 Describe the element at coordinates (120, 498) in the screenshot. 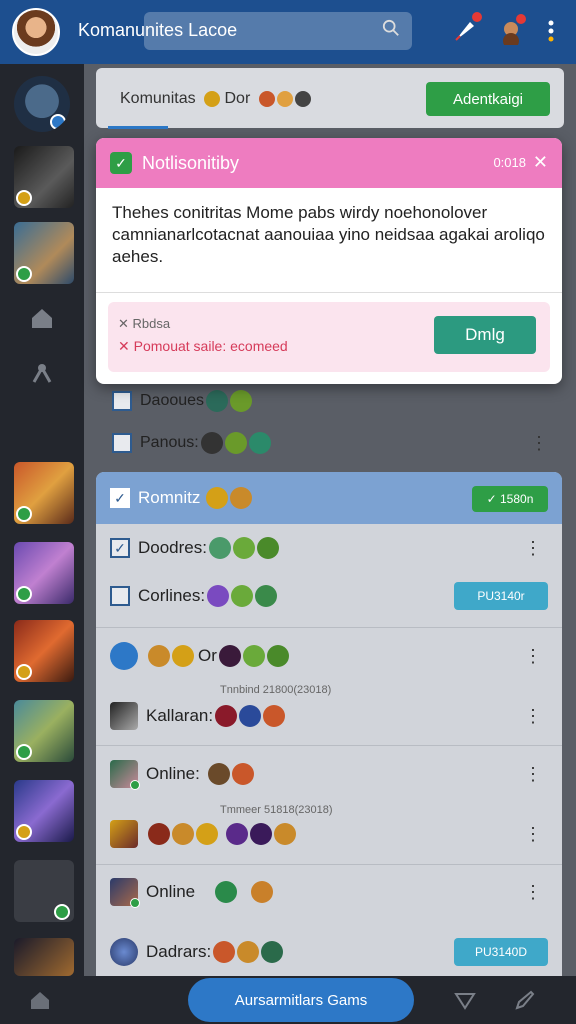

I see `header-checkbox: ✓` at that location.